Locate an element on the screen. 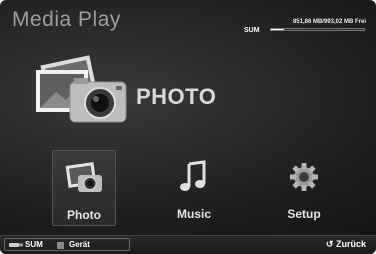  menu-item-music: Music is located at coordinates (194, 188).